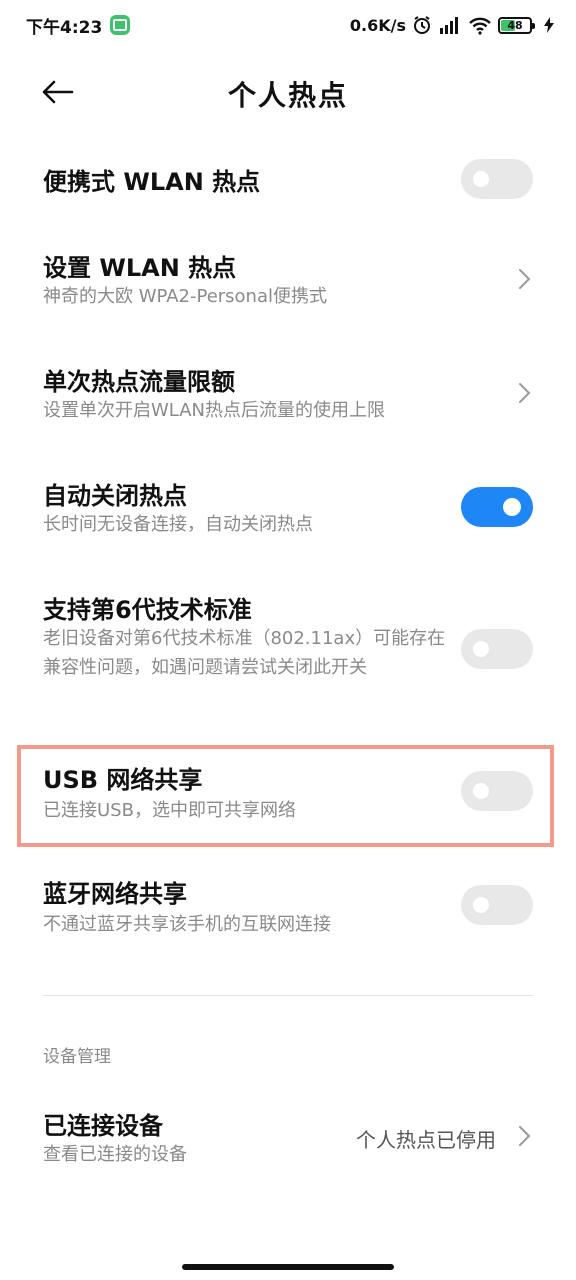 The width and height of the screenshot is (576, 1280). I want to click on wifi6-toggle, so click(497, 649).